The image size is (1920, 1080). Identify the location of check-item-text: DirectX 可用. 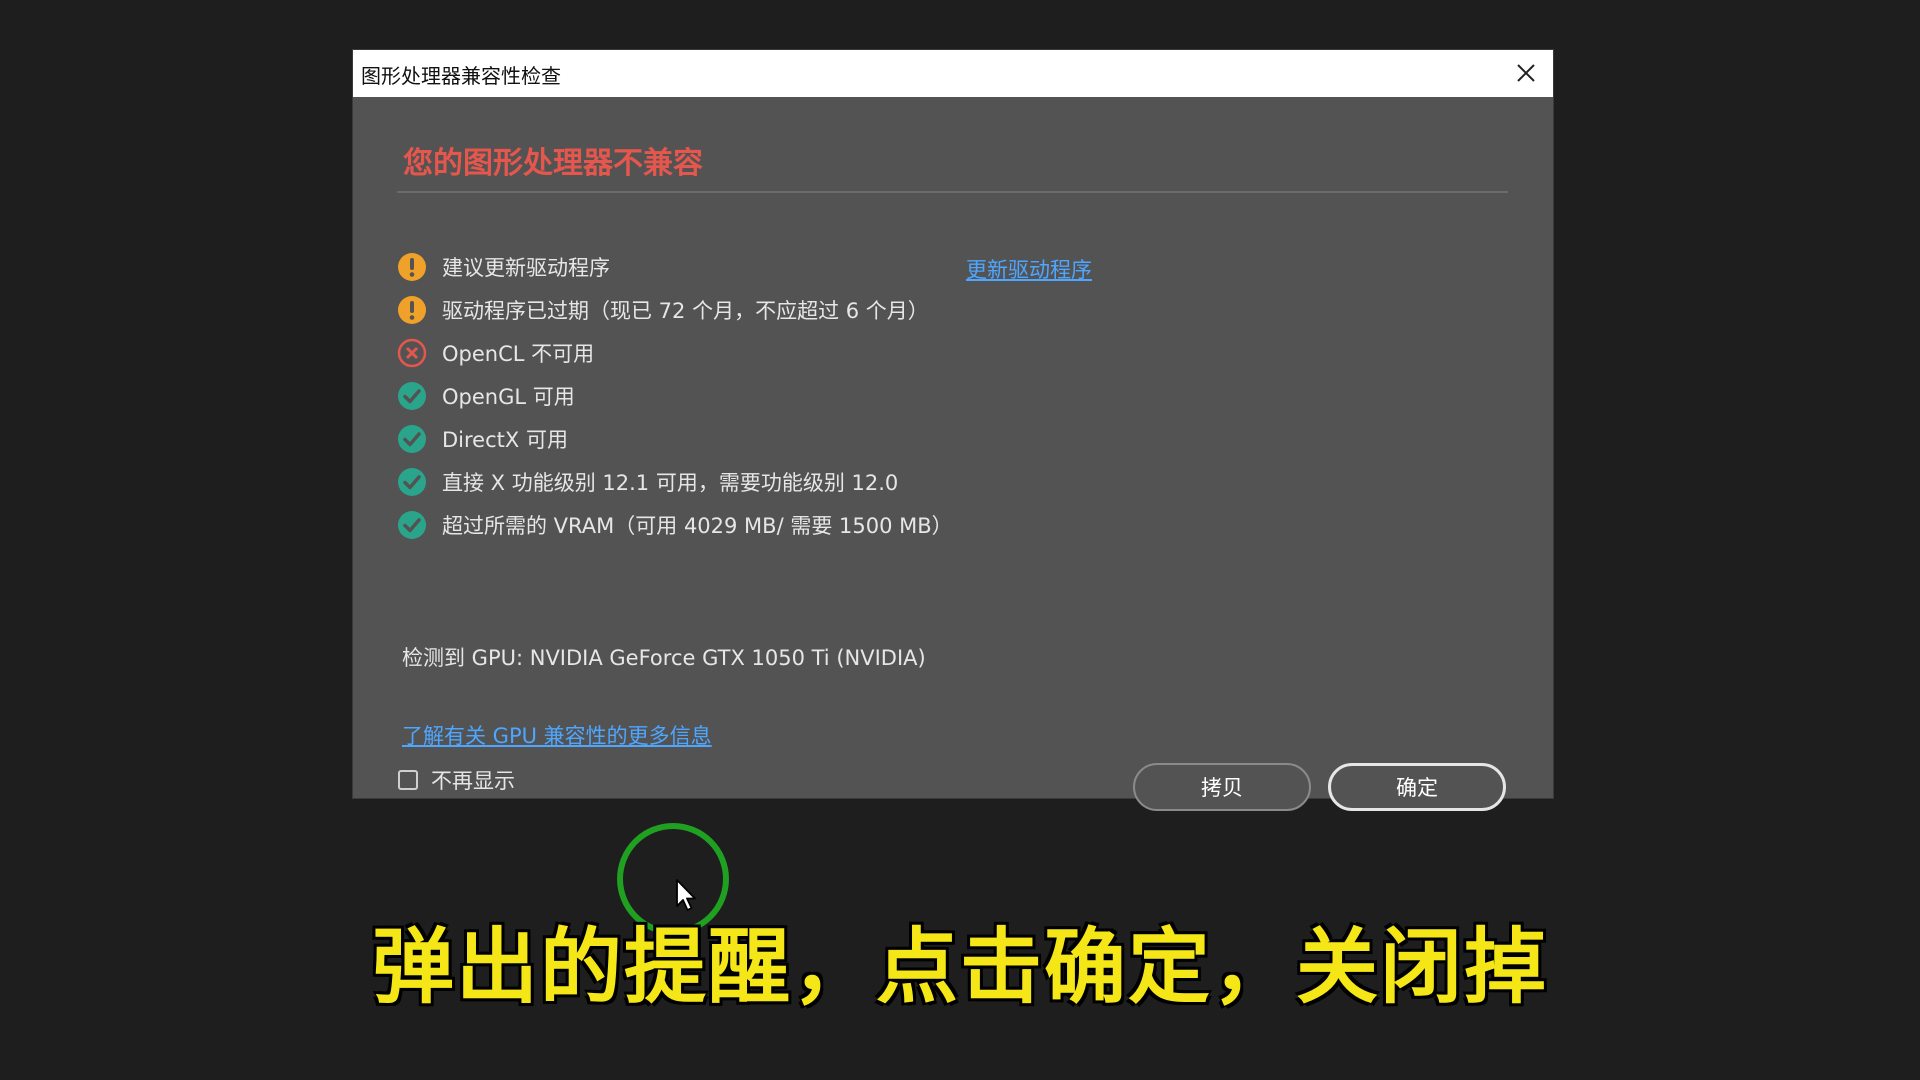
(505, 439).